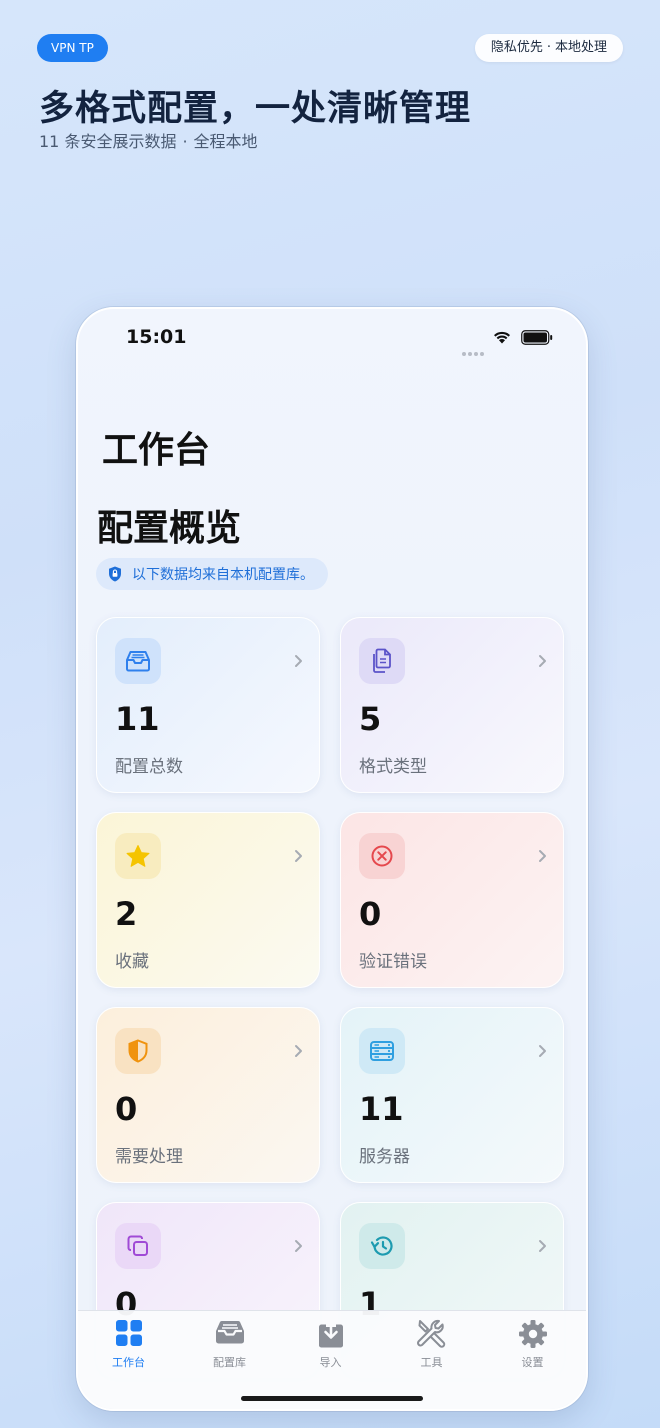  Describe the element at coordinates (452, 900) in the screenshot. I see `card-validation-errors: 0 验证错误` at that location.